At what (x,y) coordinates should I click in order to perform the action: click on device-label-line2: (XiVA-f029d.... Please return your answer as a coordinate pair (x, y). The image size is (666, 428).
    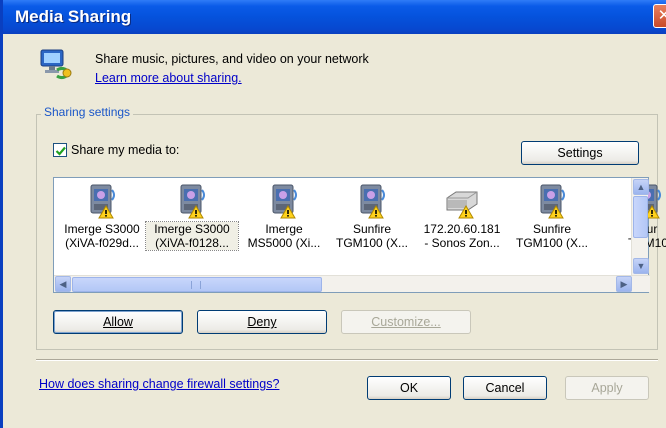
    Looking at the image, I should click on (102, 243).